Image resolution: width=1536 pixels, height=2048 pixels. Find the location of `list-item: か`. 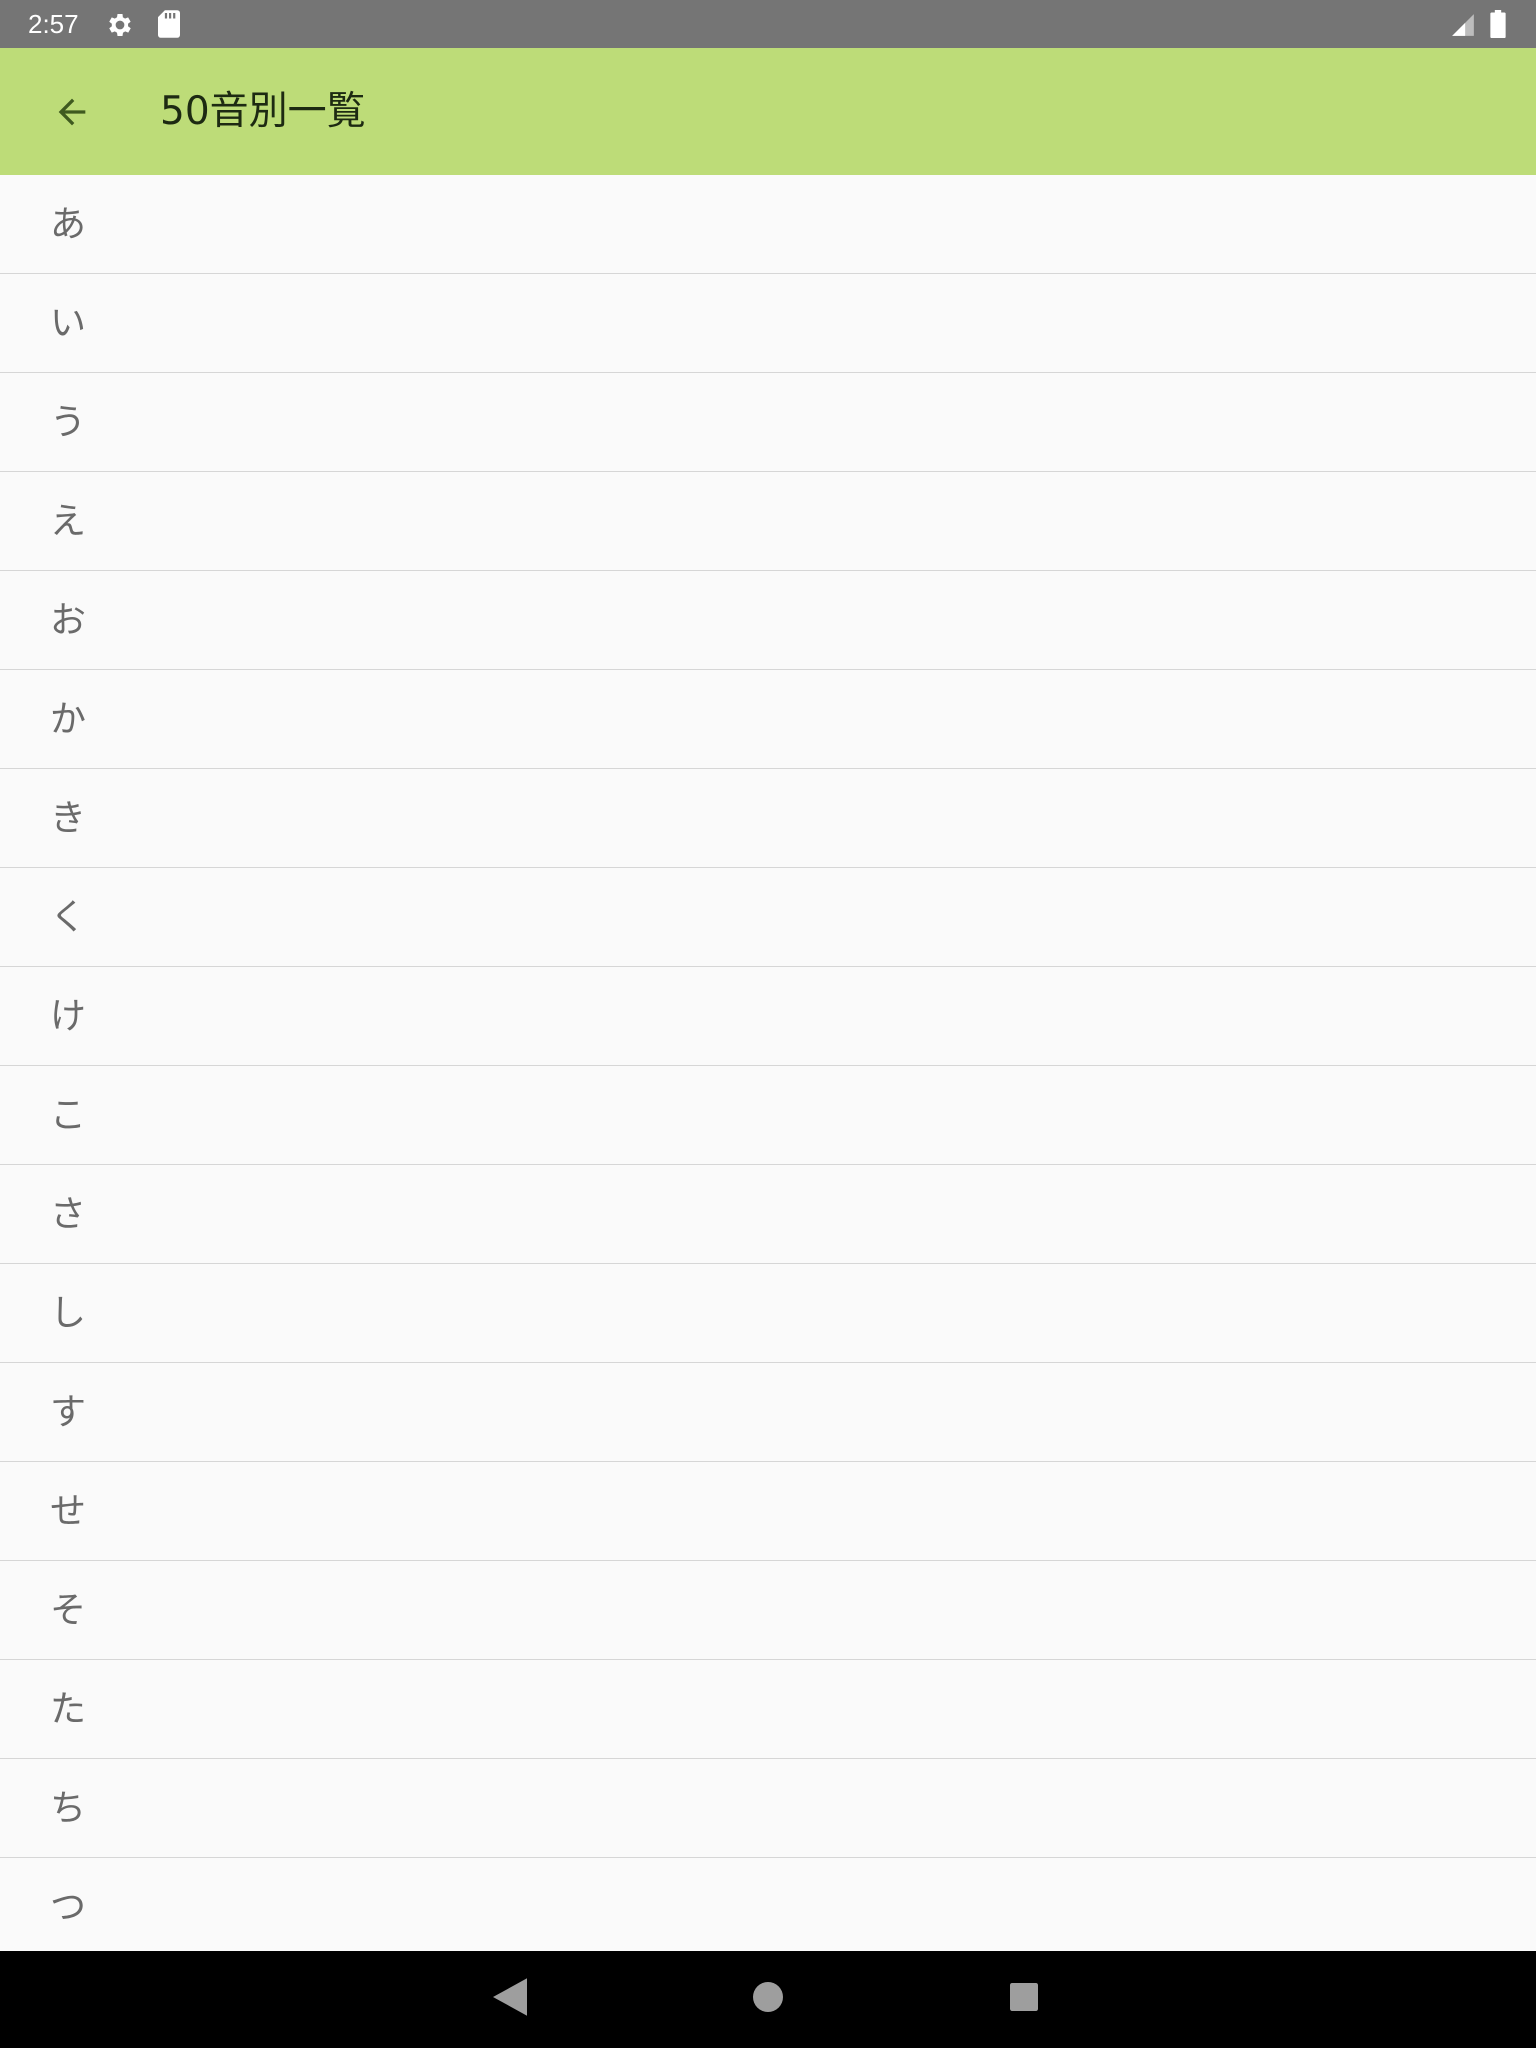

list-item: か is located at coordinates (768, 719).